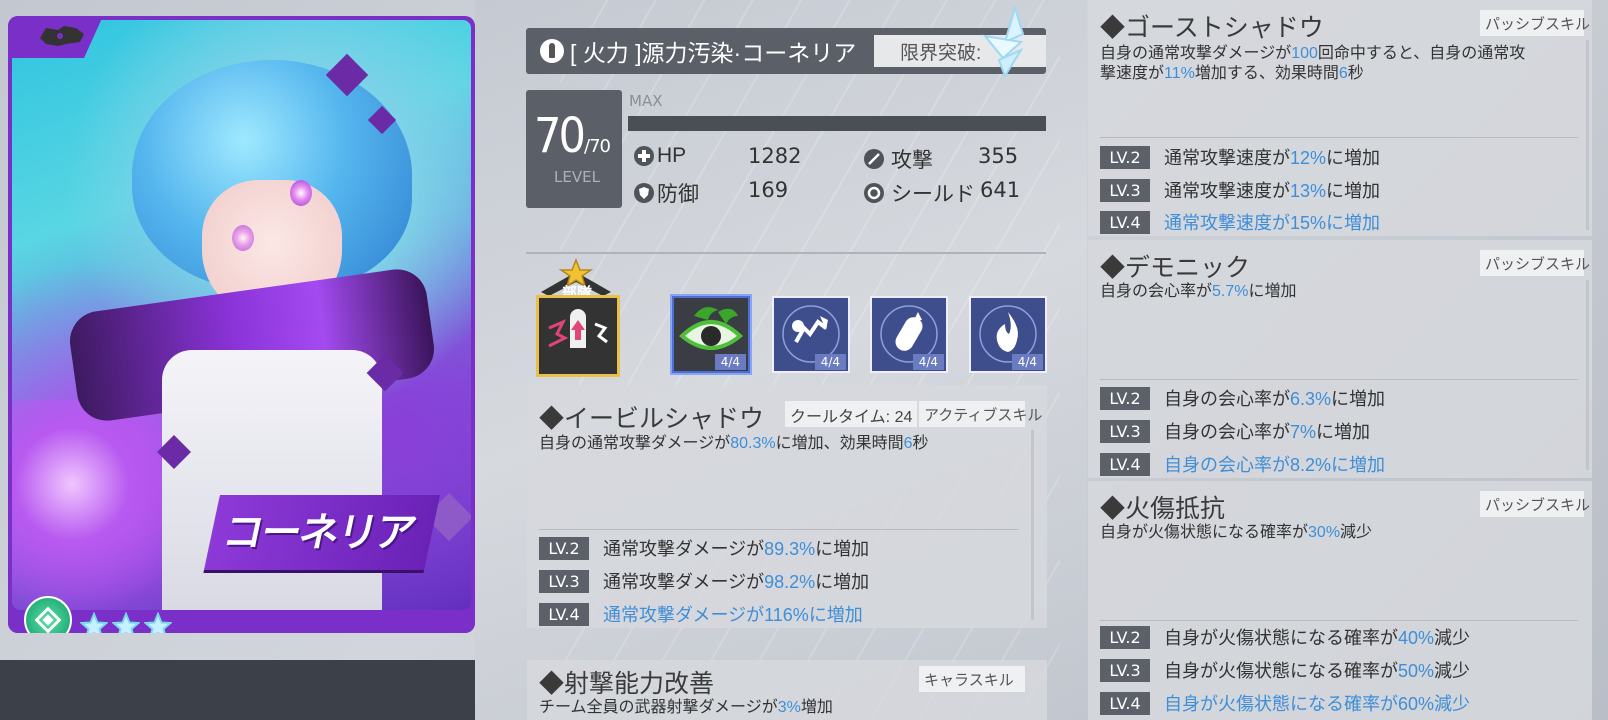 Image resolution: width=1608 pixels, height=720 pixels. Describe the element at coordinates (644, 193) in the screenshot. I see `shield-icon` at that location.